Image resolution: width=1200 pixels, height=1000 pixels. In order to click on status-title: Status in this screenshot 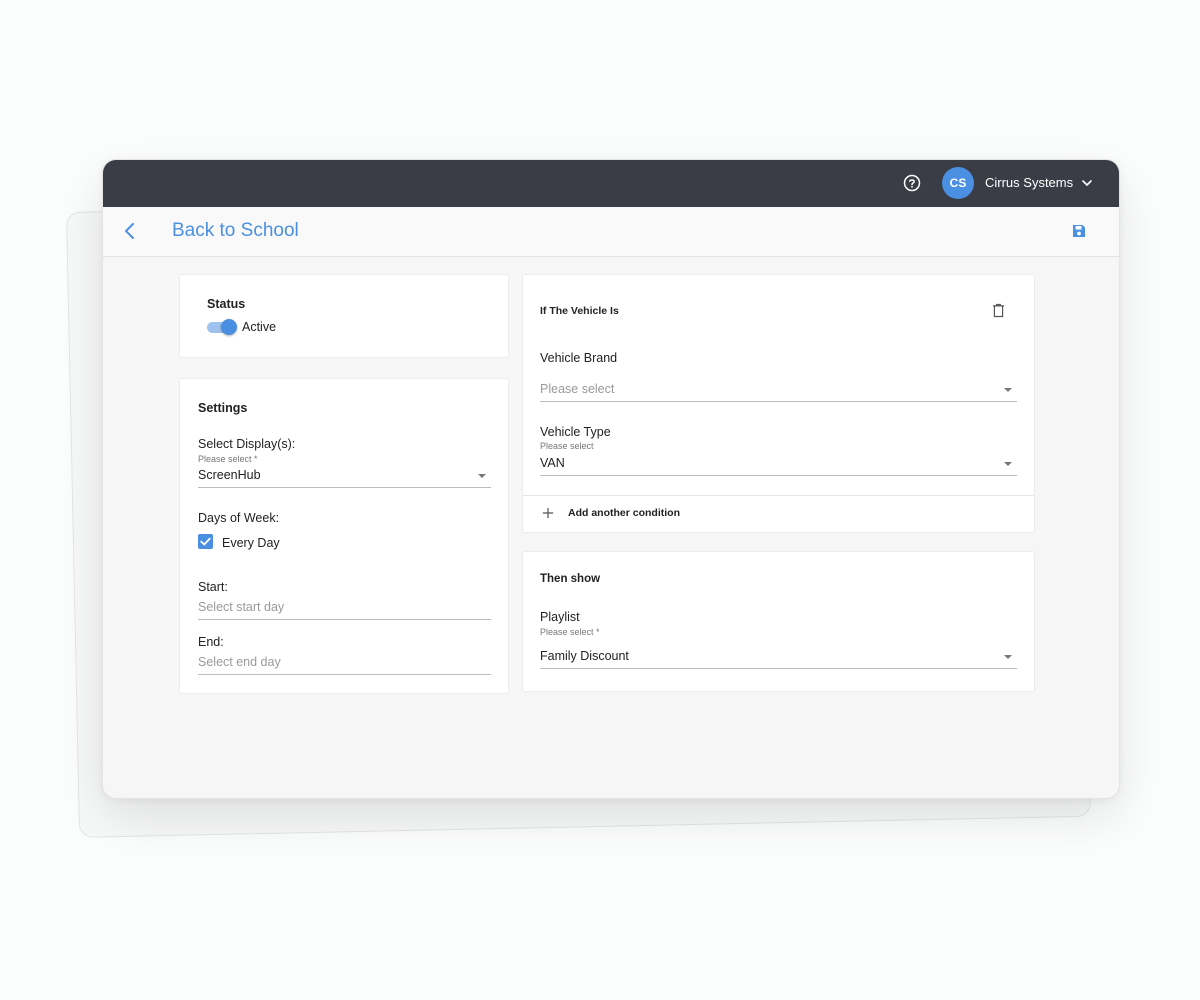, I will do `click(226, 304)`.